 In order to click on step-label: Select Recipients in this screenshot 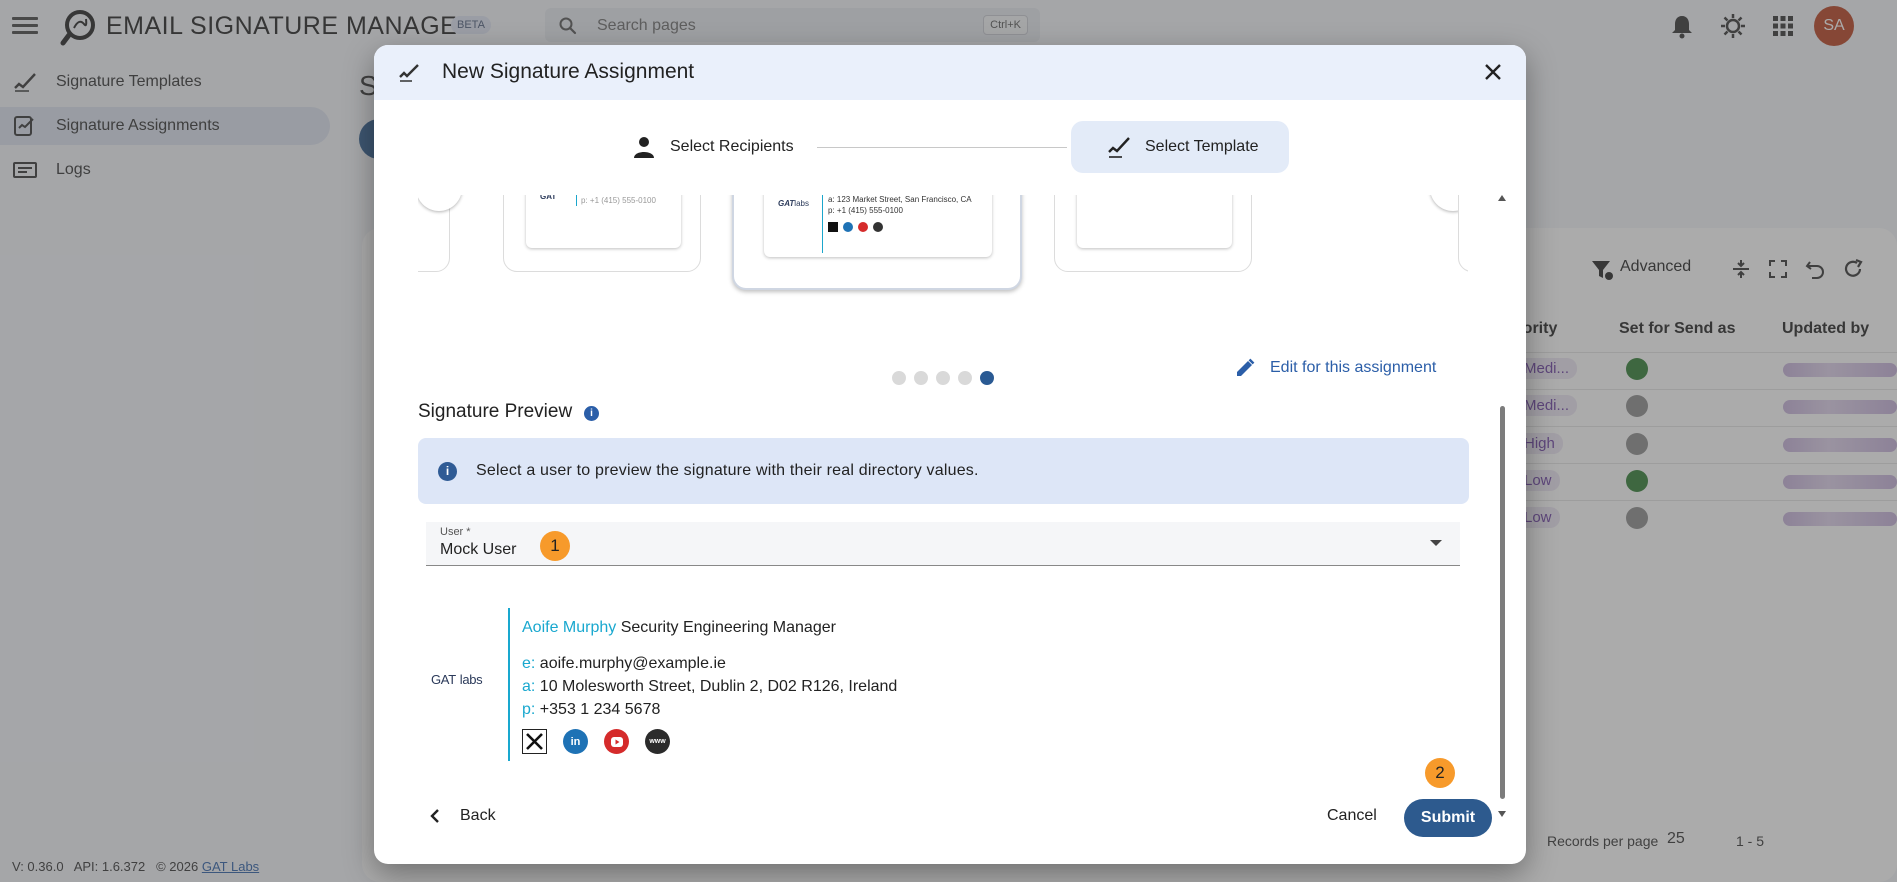, I will do `click(732, 146)`.